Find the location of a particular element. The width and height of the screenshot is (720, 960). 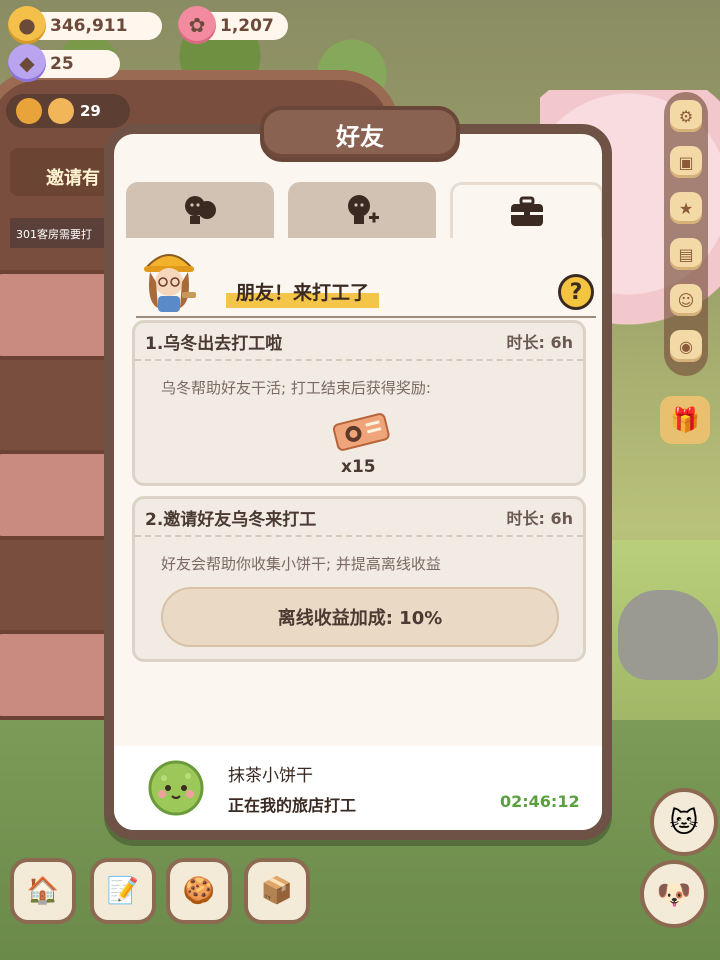

card-title: 2.邀请好友乌冬来打工 is located at coordinates (231, 519).